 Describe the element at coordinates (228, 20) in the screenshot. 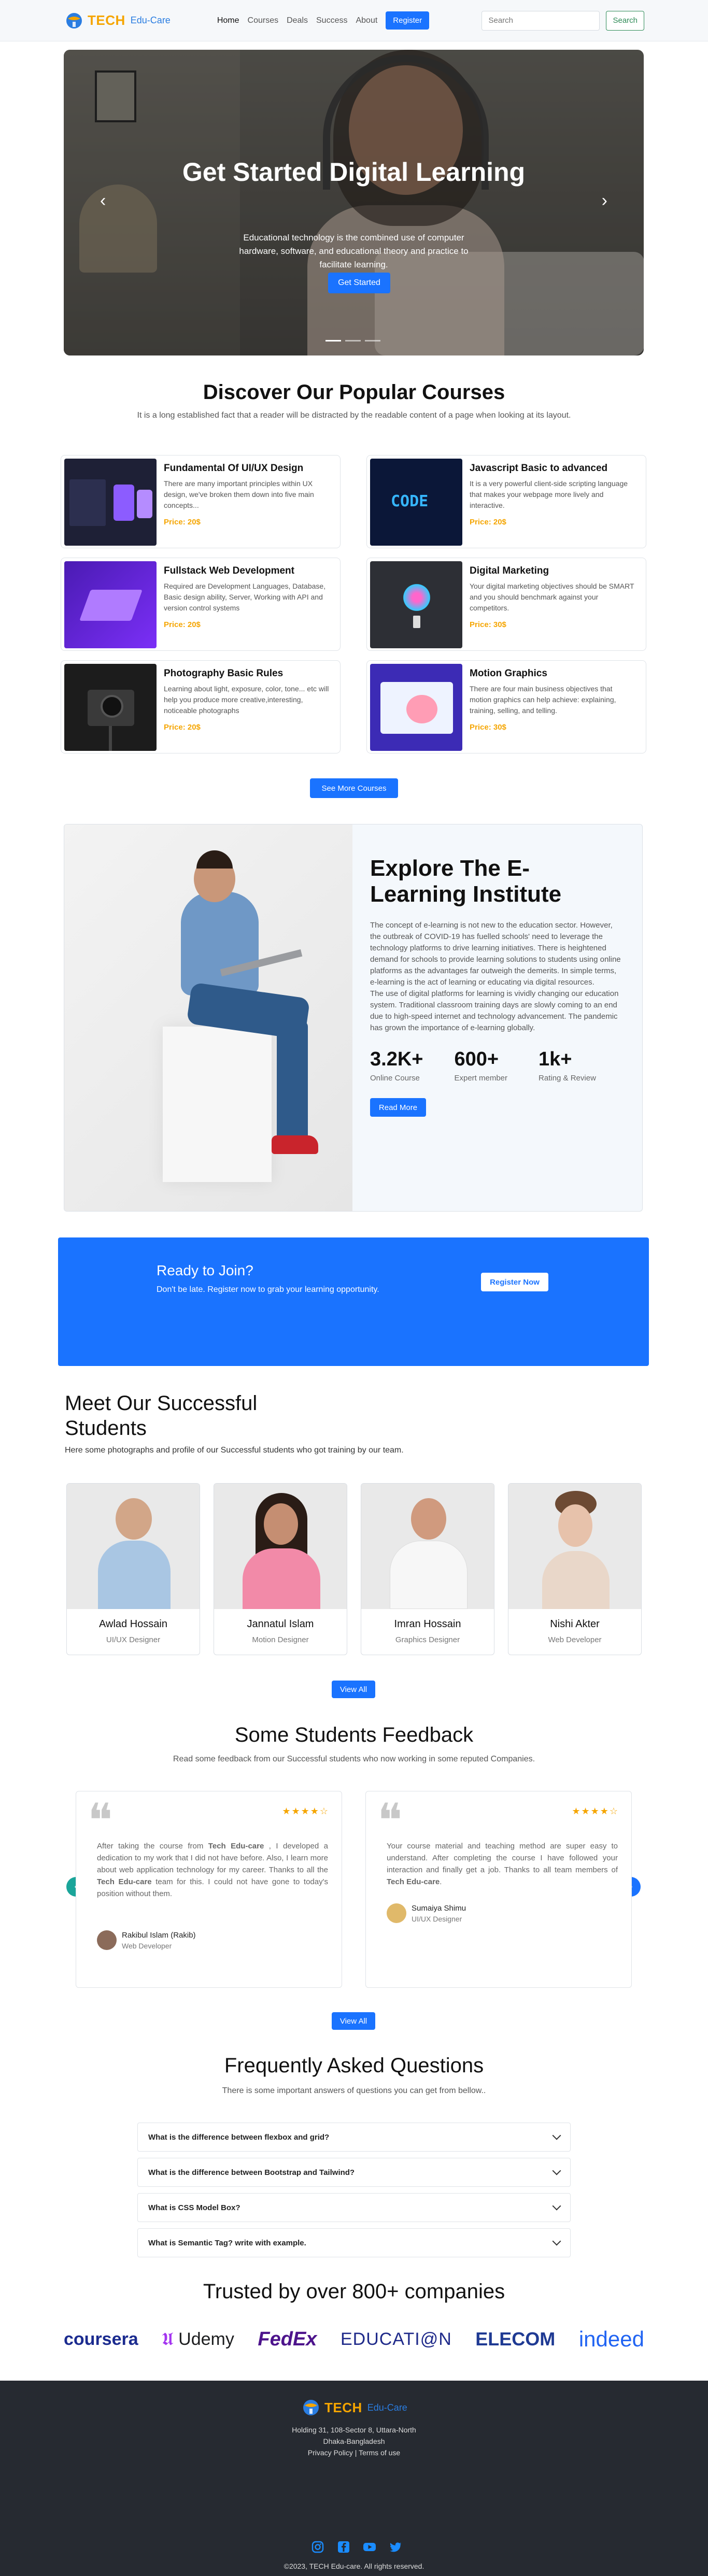

I see `nav-home: Home` at that location.